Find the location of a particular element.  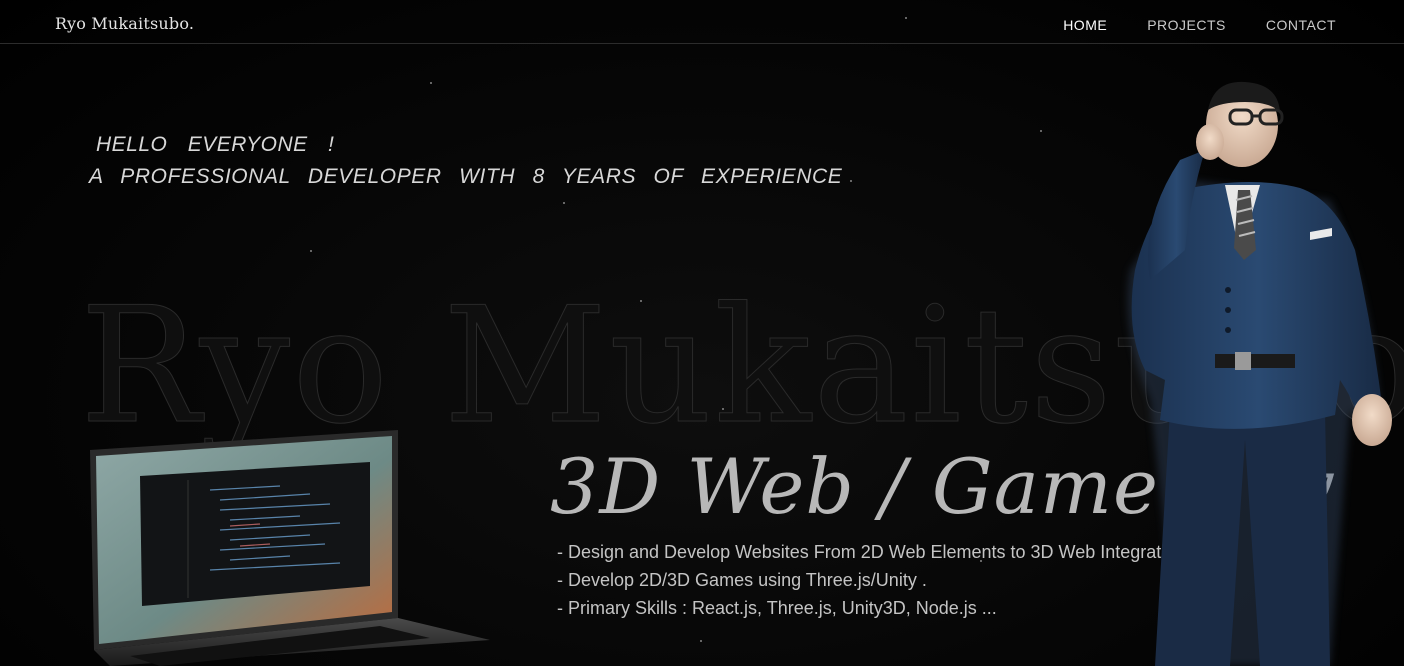

brand-logo: Ryo Mukaitsubo. is located at coordinates (124, 23).